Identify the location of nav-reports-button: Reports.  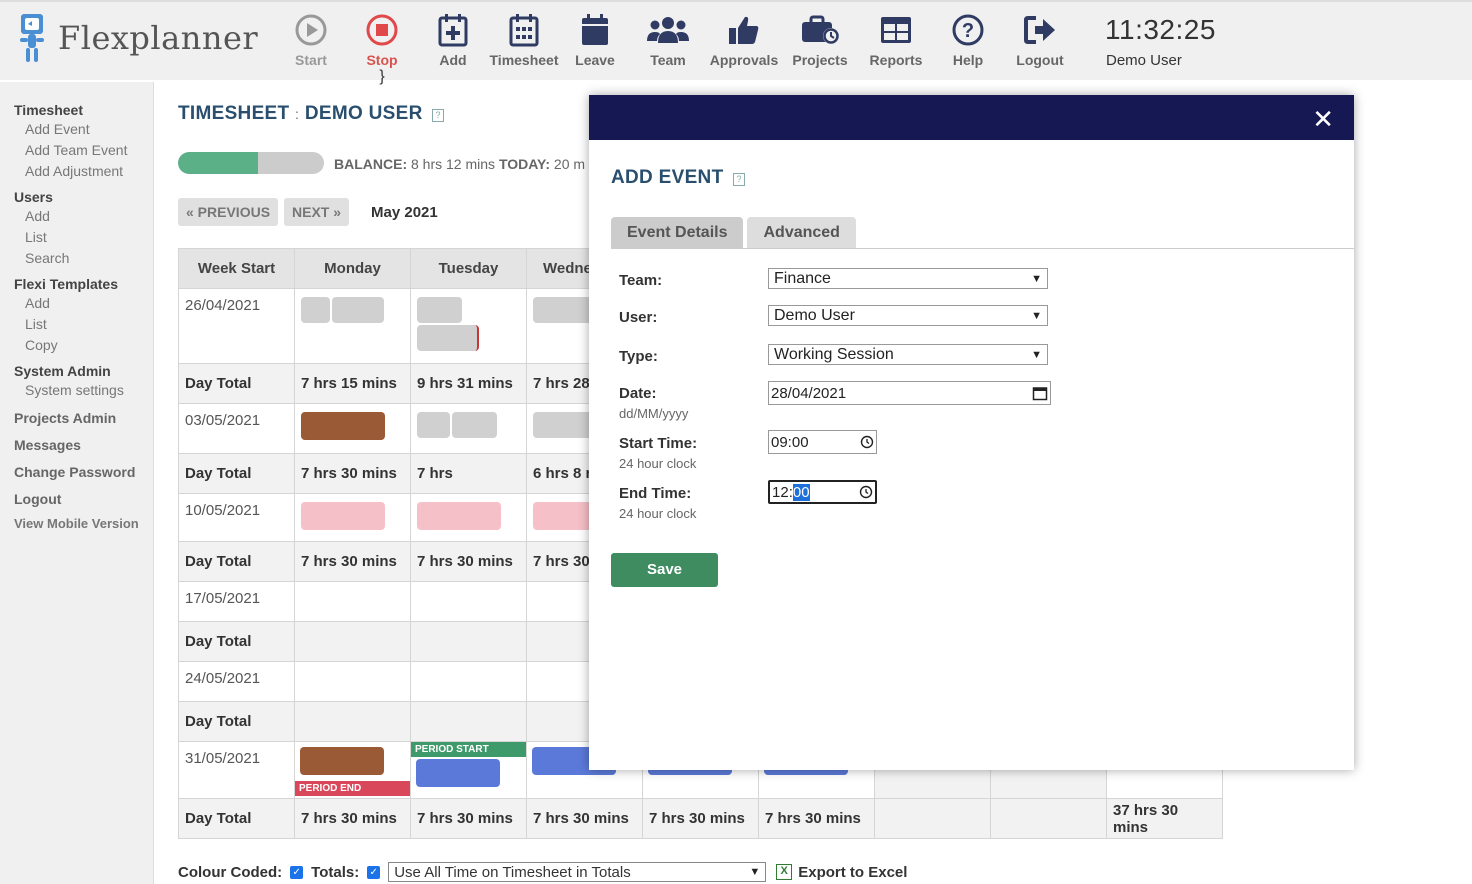
(896, 48).